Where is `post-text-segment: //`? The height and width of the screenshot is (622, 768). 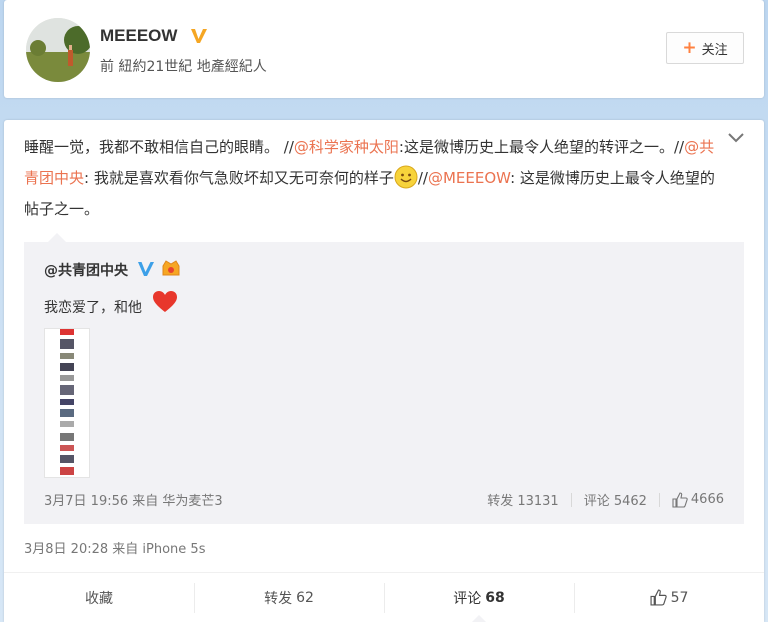
post-text-segment: // is located at coordinates (422, 178).